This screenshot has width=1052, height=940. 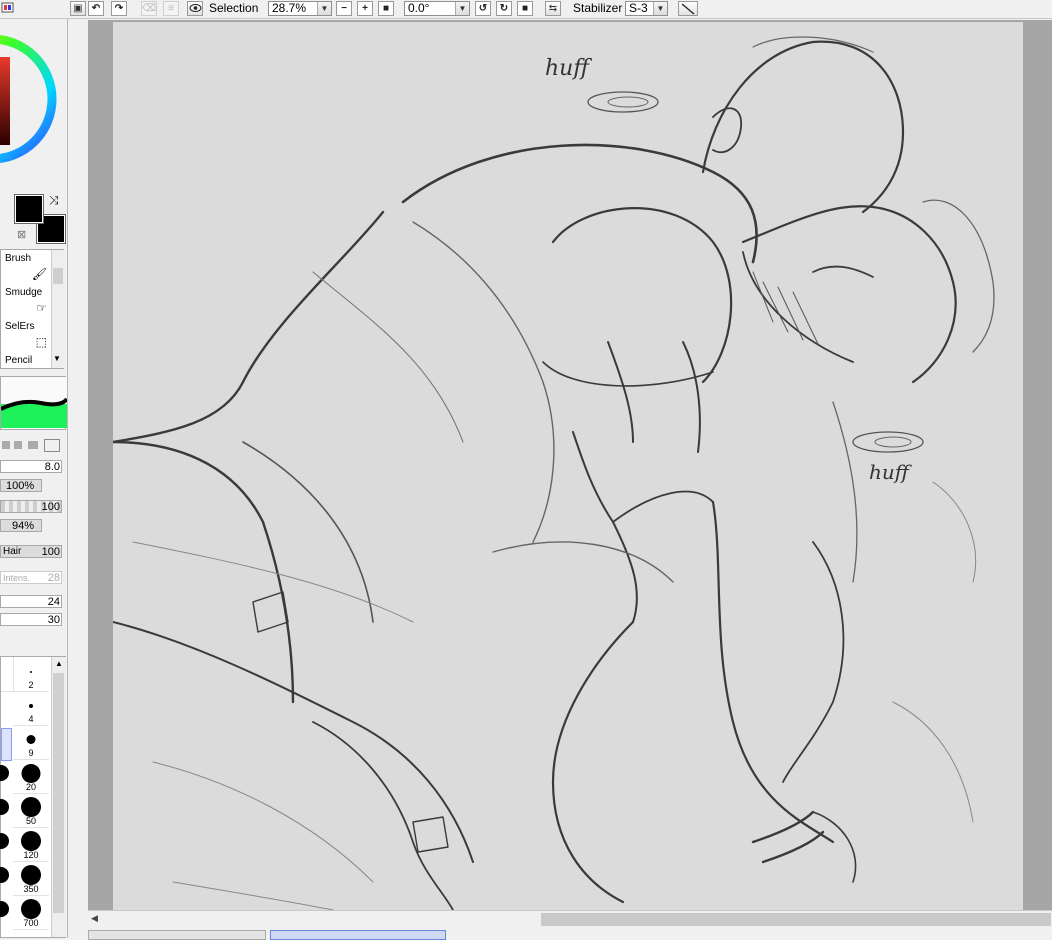 What do you see at coordinates (31, 507) in the screenshot?
I see `blend-row: 100` at bounding box center [31, 507].